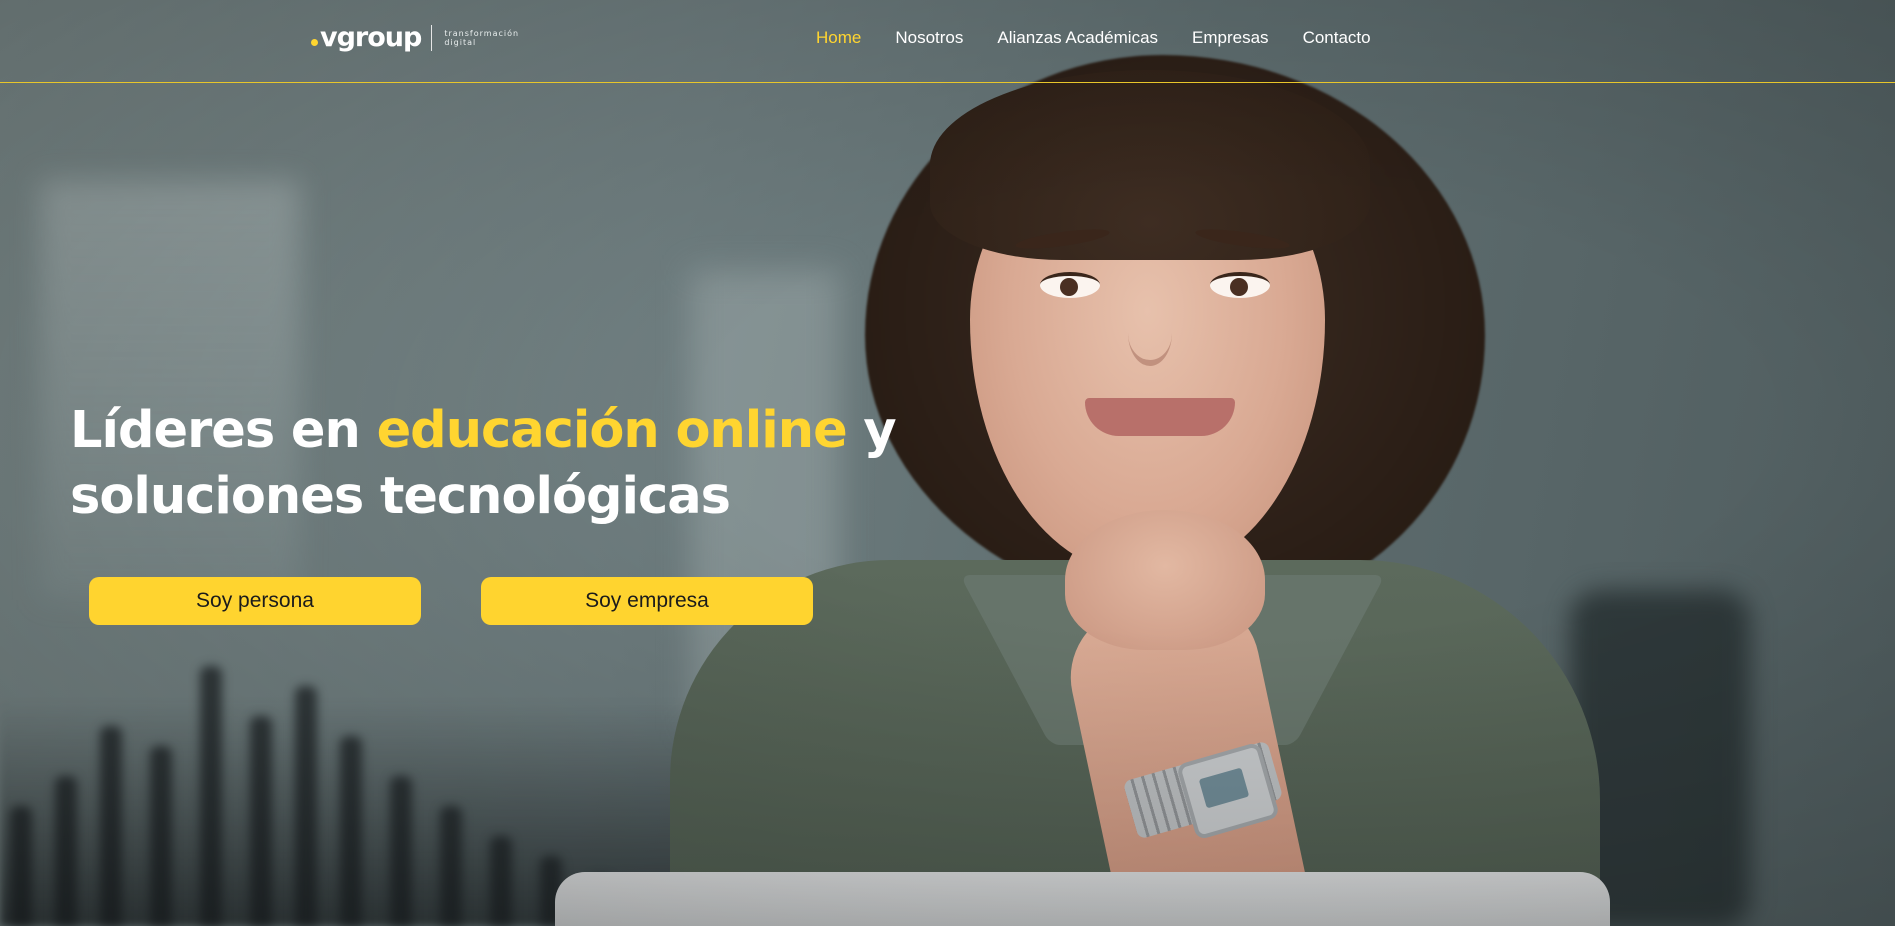  Describe the element at coordinates (314, 42) in the screenshot. I see `logo-dot-icon` at that location.